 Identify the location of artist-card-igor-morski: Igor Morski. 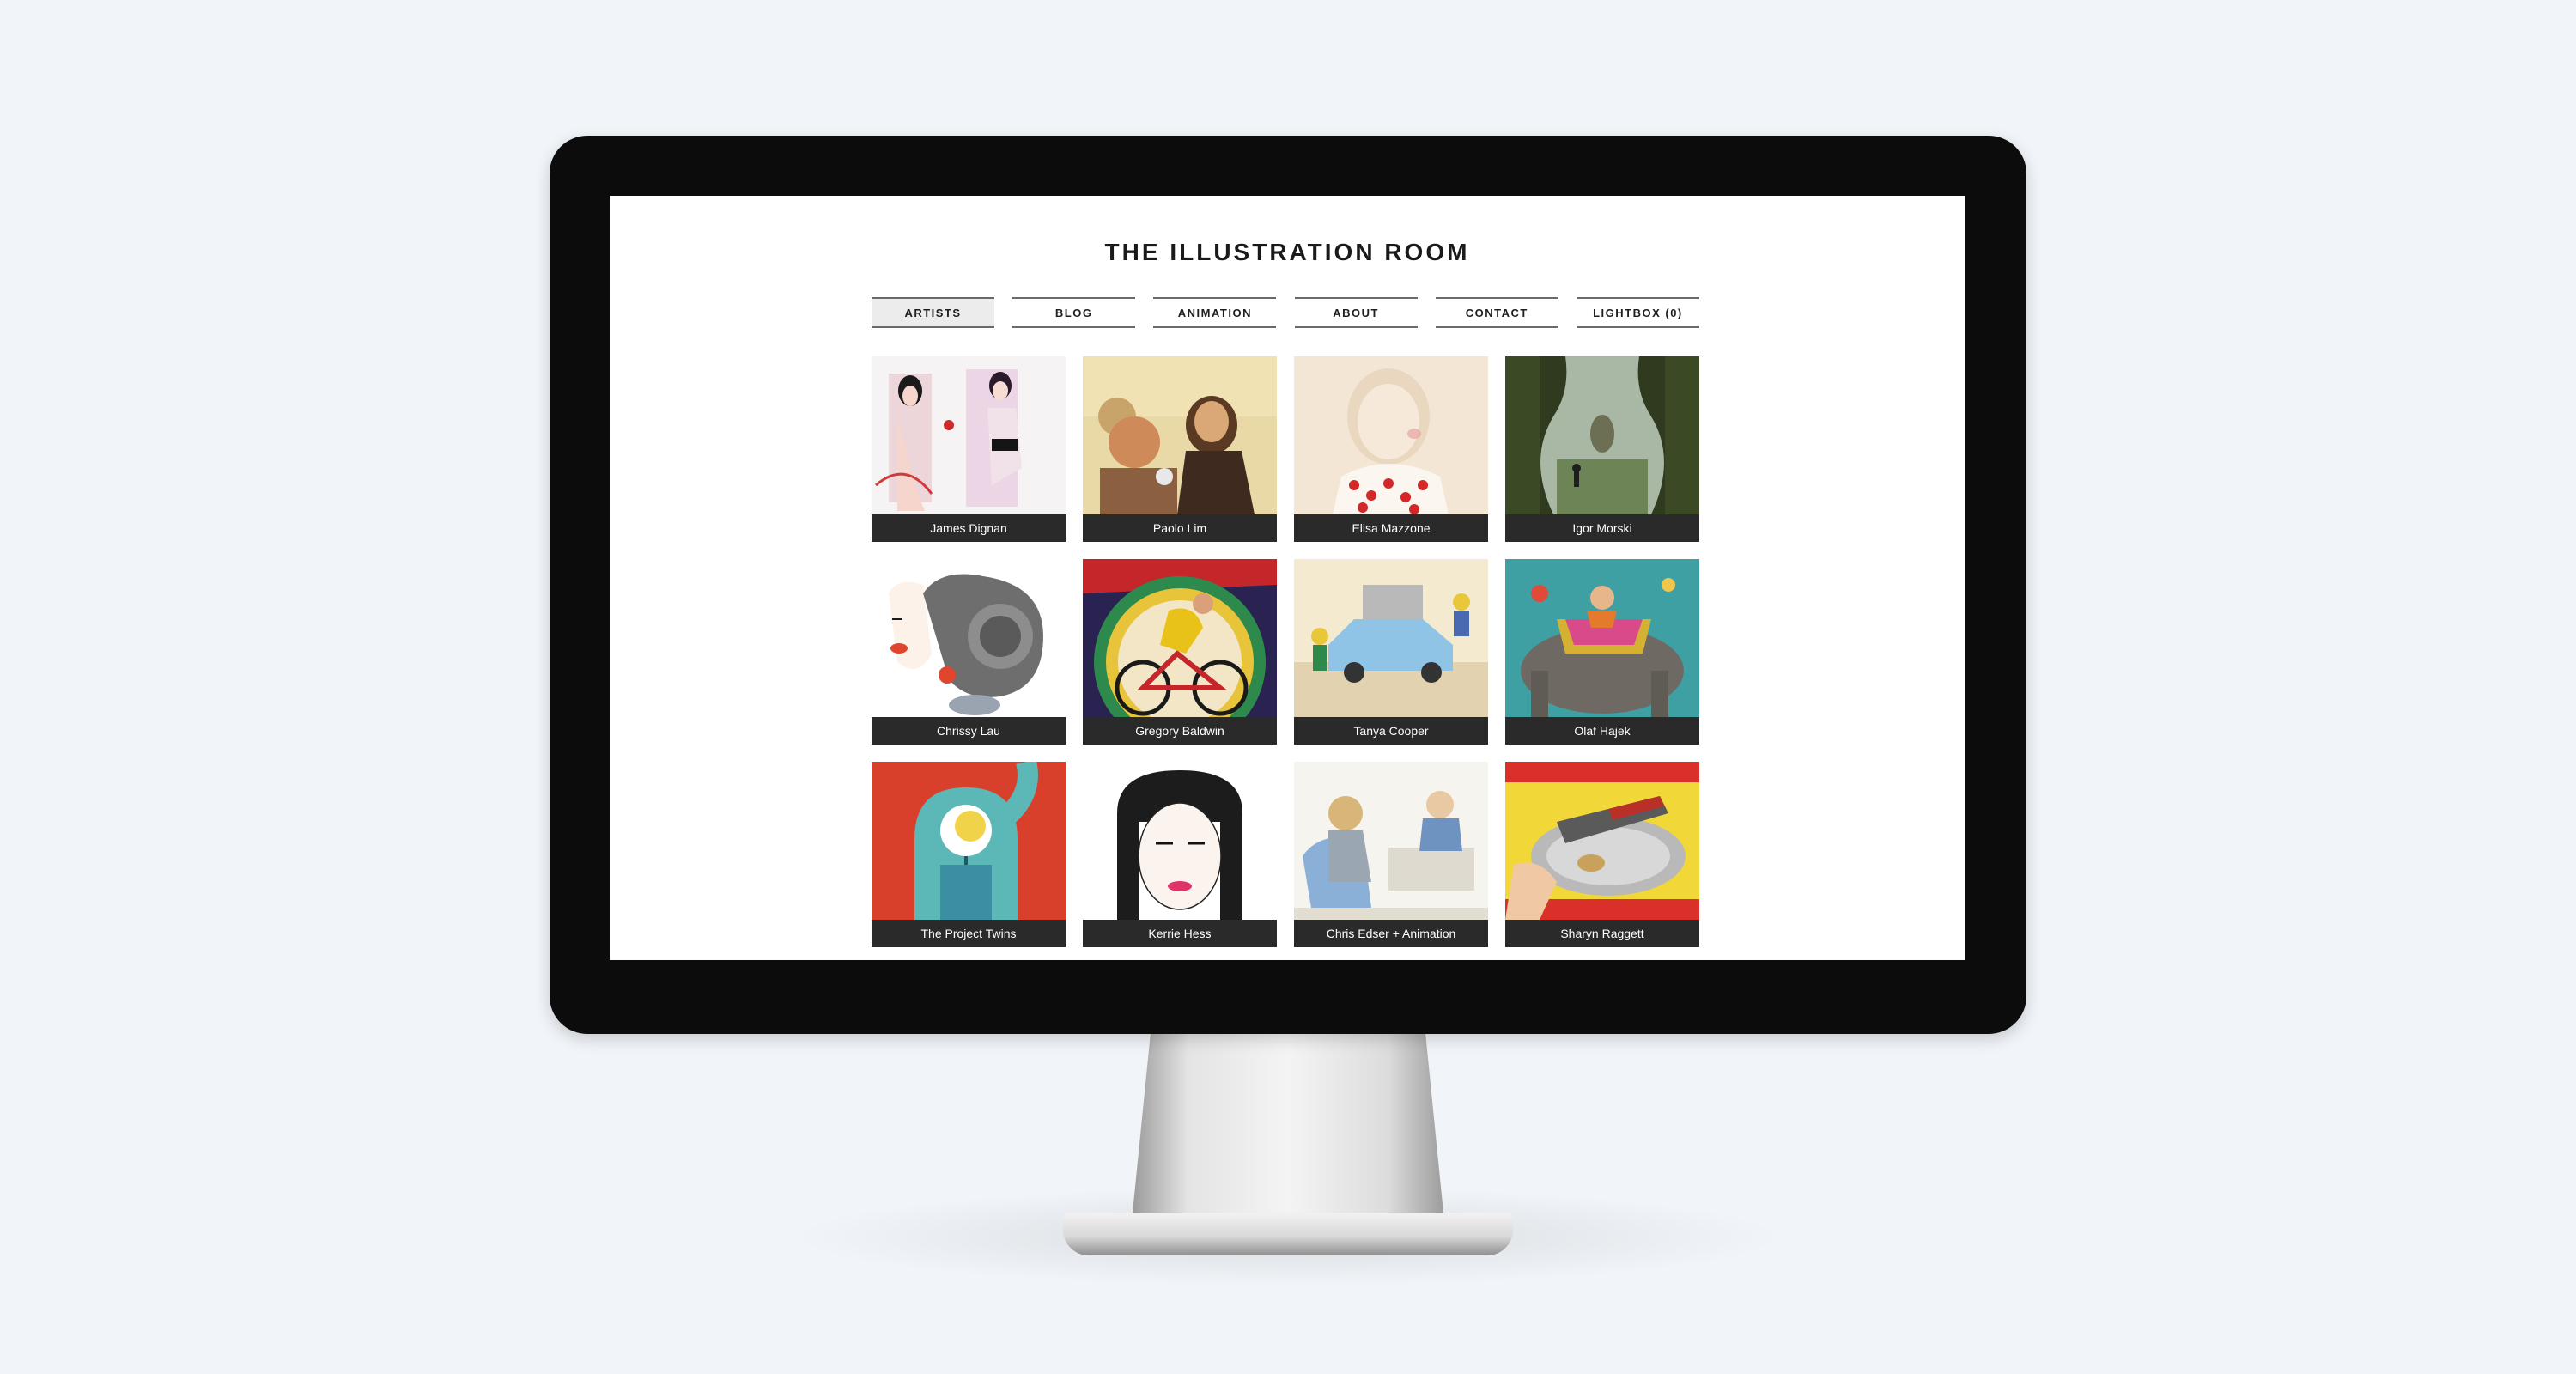
(1602, 449).